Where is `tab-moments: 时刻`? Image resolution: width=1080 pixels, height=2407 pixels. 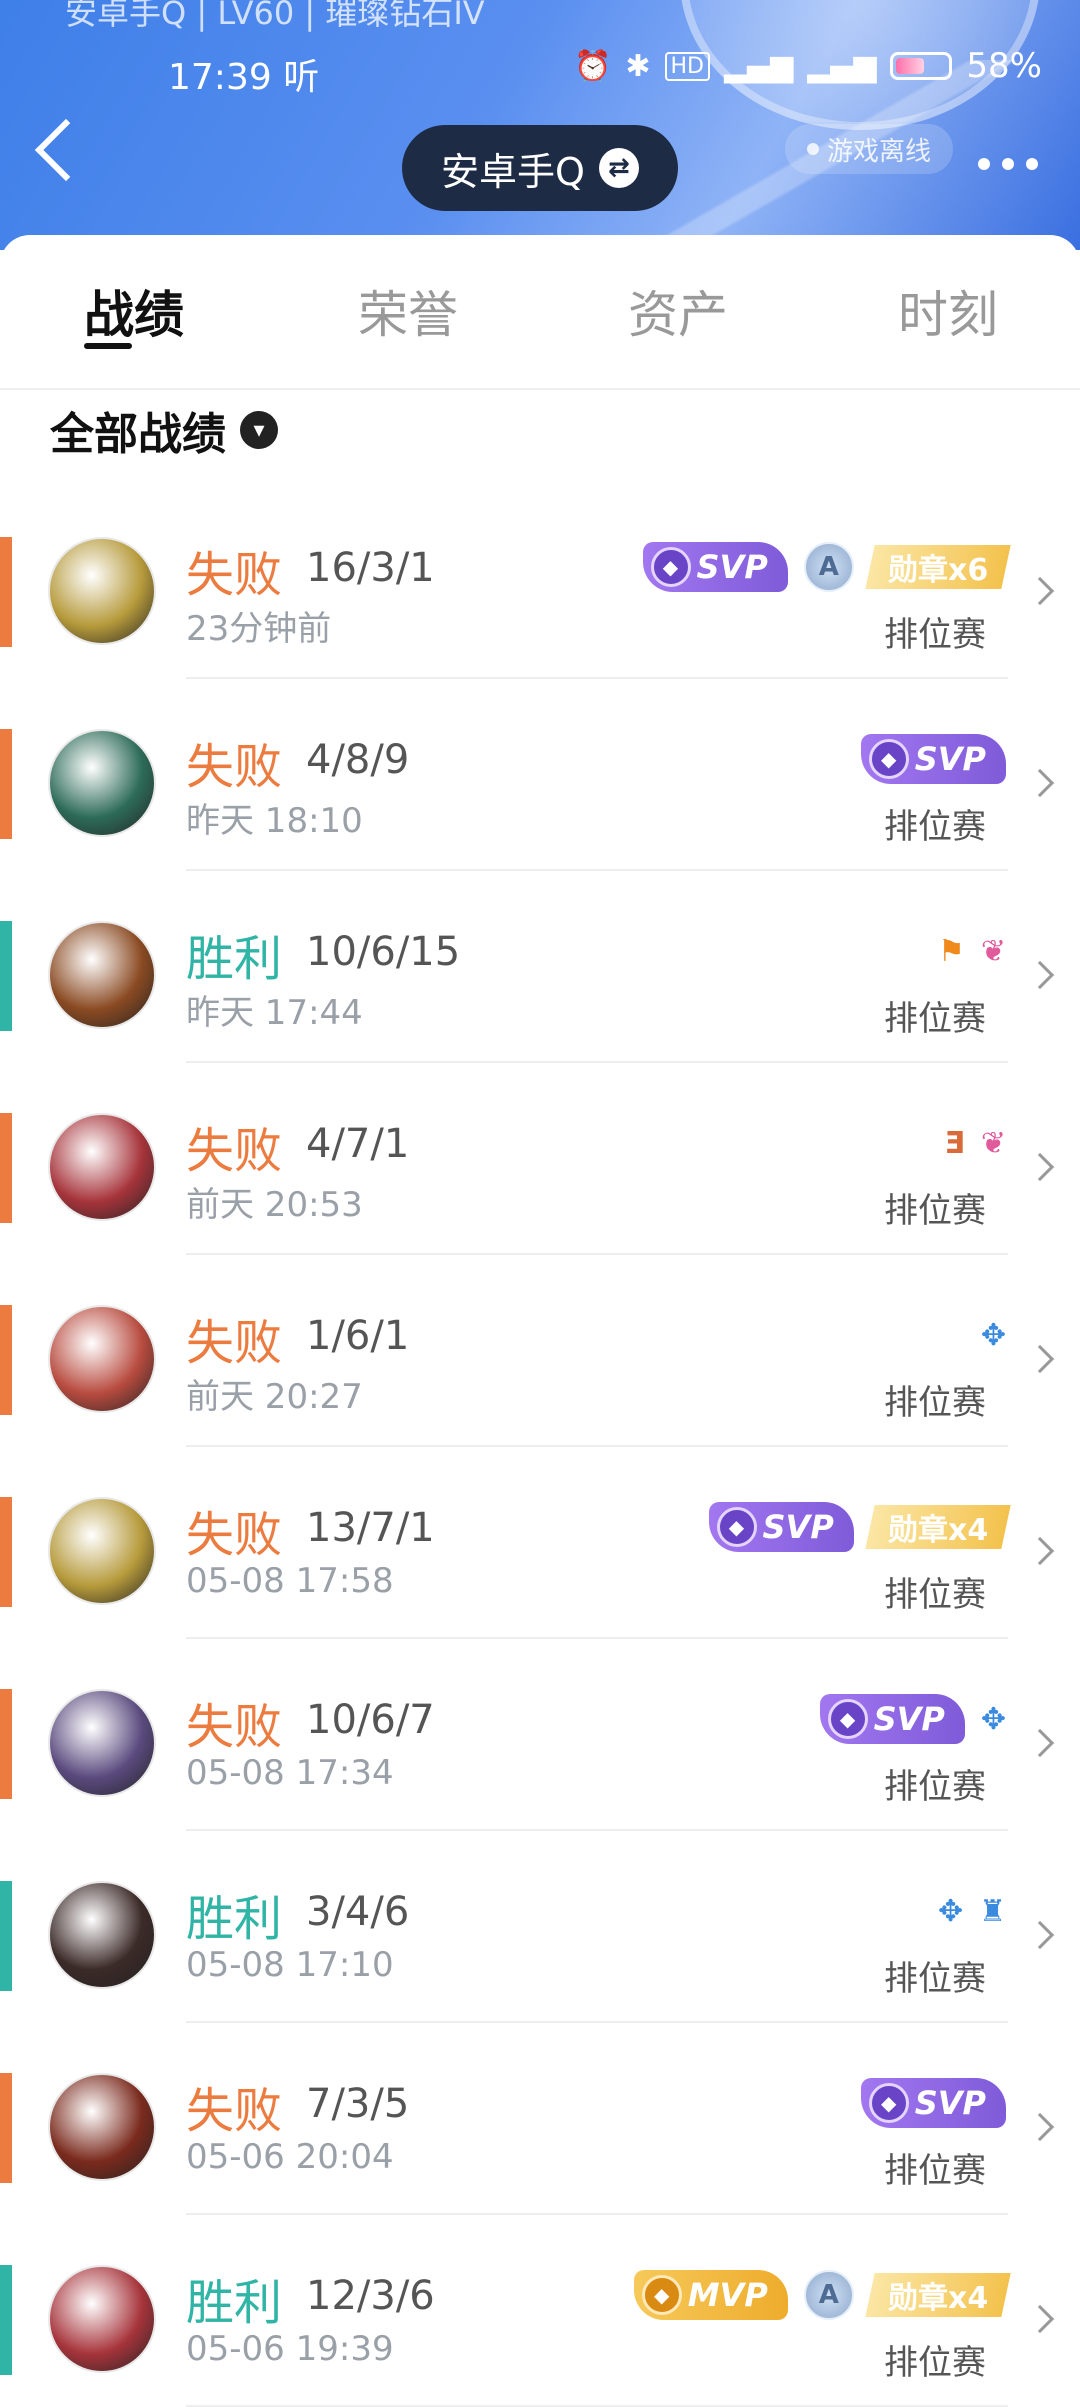
tab-moments: 时刻 is located at coordinates (948, 311).